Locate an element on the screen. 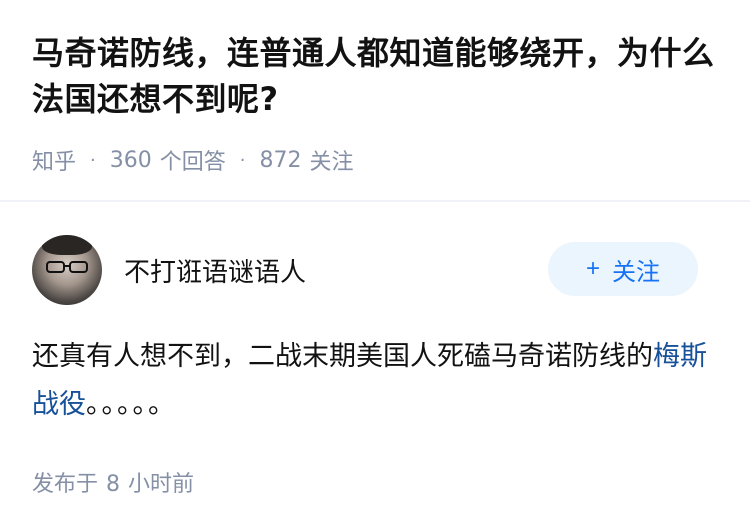  follow-button-label: 关注 is located at coordinates (636, 272).